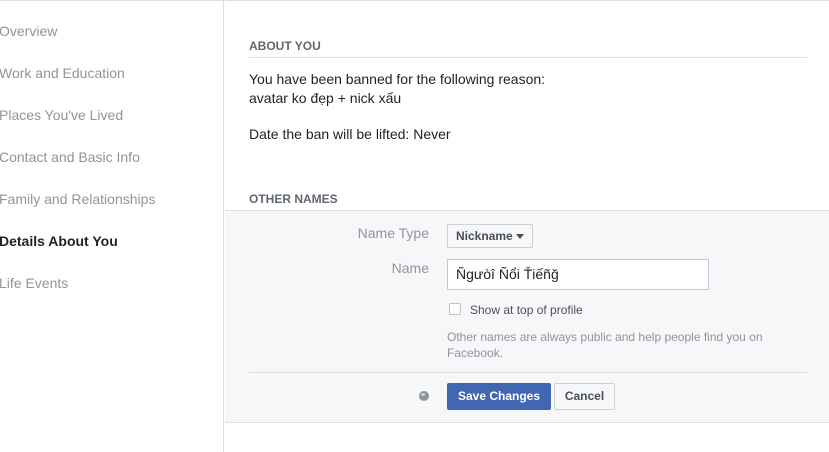 The width and height of the screenshot is (829, 452). What do you see at coordinates (62, 73) in the screenshot?
I see `sidebar-item-work-and-education: Work and Education` at bounding box center [62, 73].